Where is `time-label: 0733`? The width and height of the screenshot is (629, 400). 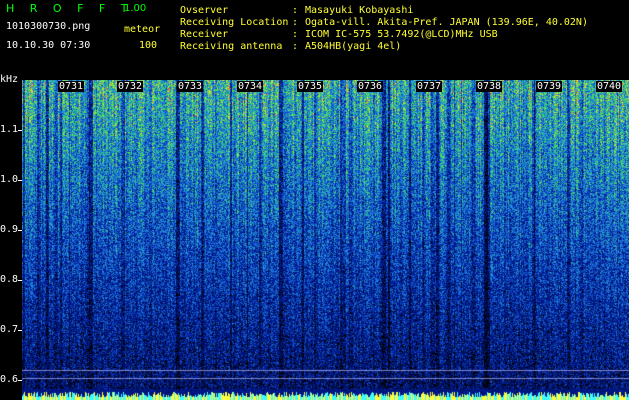
time-label: 0733 is located at coordinates (190, 86).